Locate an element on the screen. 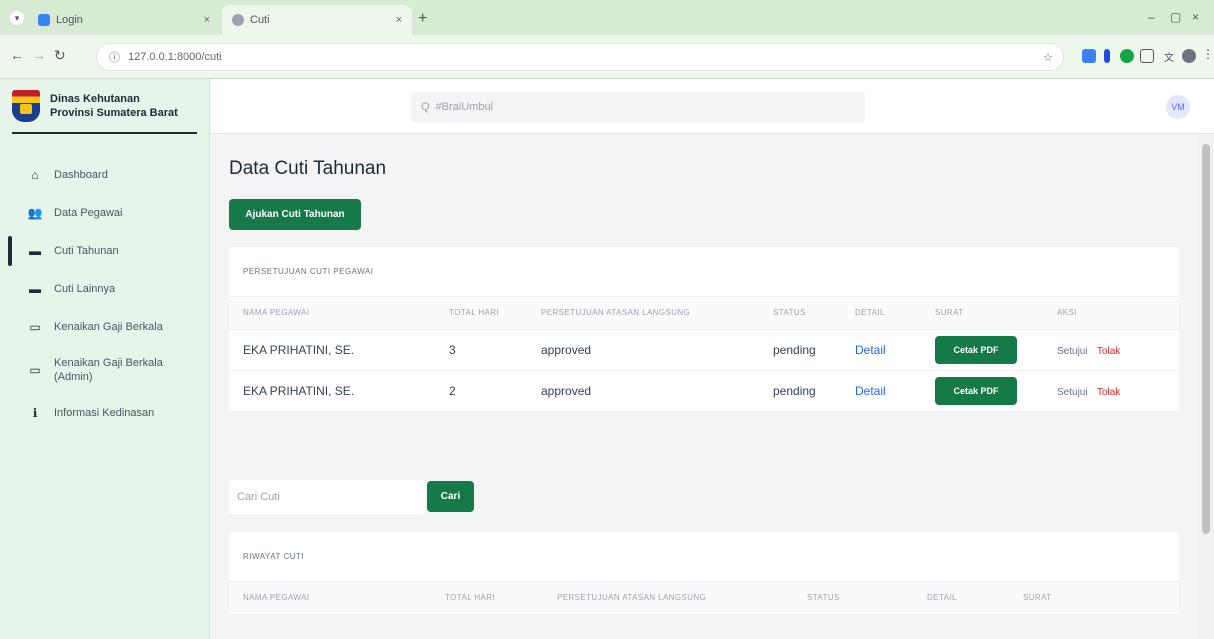  sidebar-item-label: Data Pegawai is located at coordinates (88, 213).